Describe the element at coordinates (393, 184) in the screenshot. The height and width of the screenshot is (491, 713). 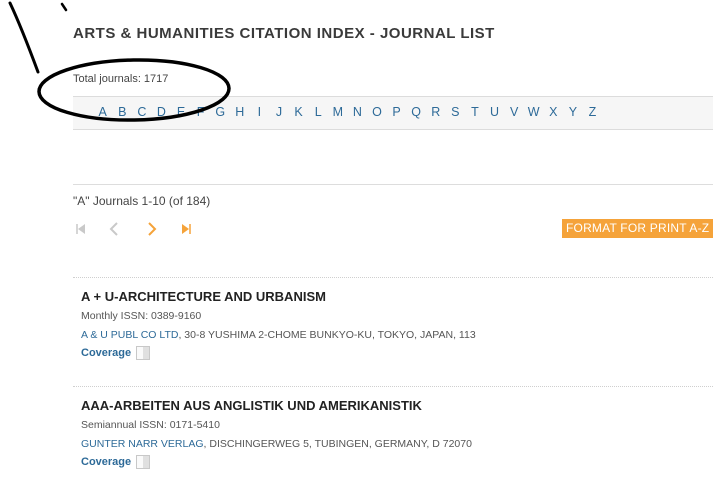
I see `section-divider` at that location.